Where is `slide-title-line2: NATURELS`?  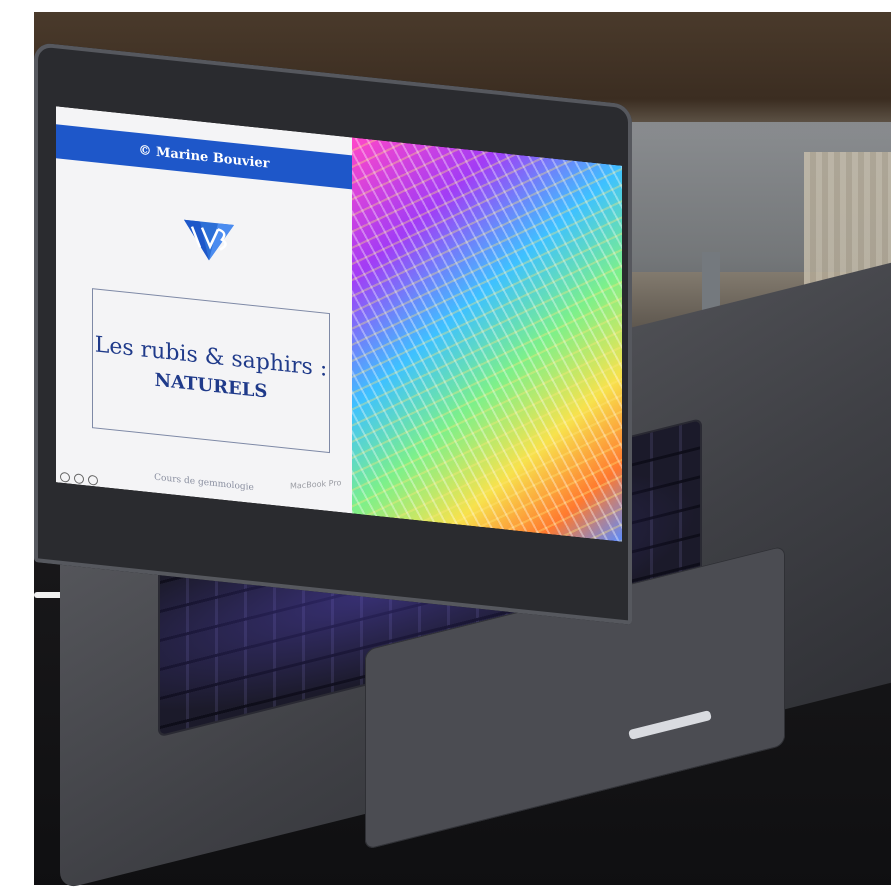 slide-title-line2: NATURELS is located at coordinates (211, 386).